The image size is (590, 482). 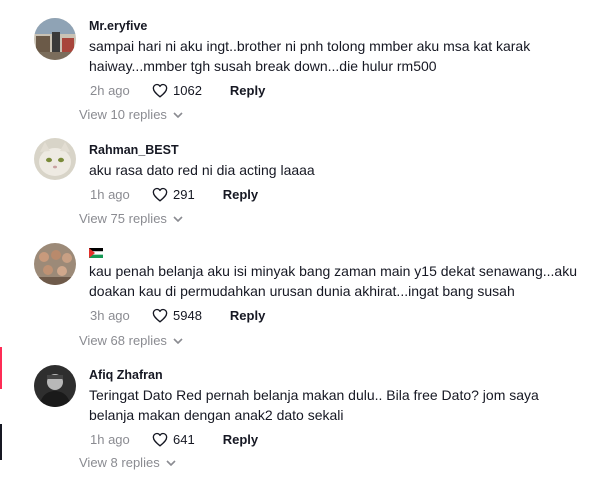 What do you see at coordinates (334, 251) in the screenshot?
I see `comment-username` at bounding box center [334, 251].